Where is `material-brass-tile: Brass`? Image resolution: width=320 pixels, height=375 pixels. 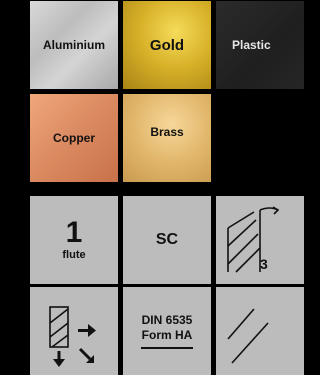
material-brass-tile: Brass is located at coordinates (167, 138).